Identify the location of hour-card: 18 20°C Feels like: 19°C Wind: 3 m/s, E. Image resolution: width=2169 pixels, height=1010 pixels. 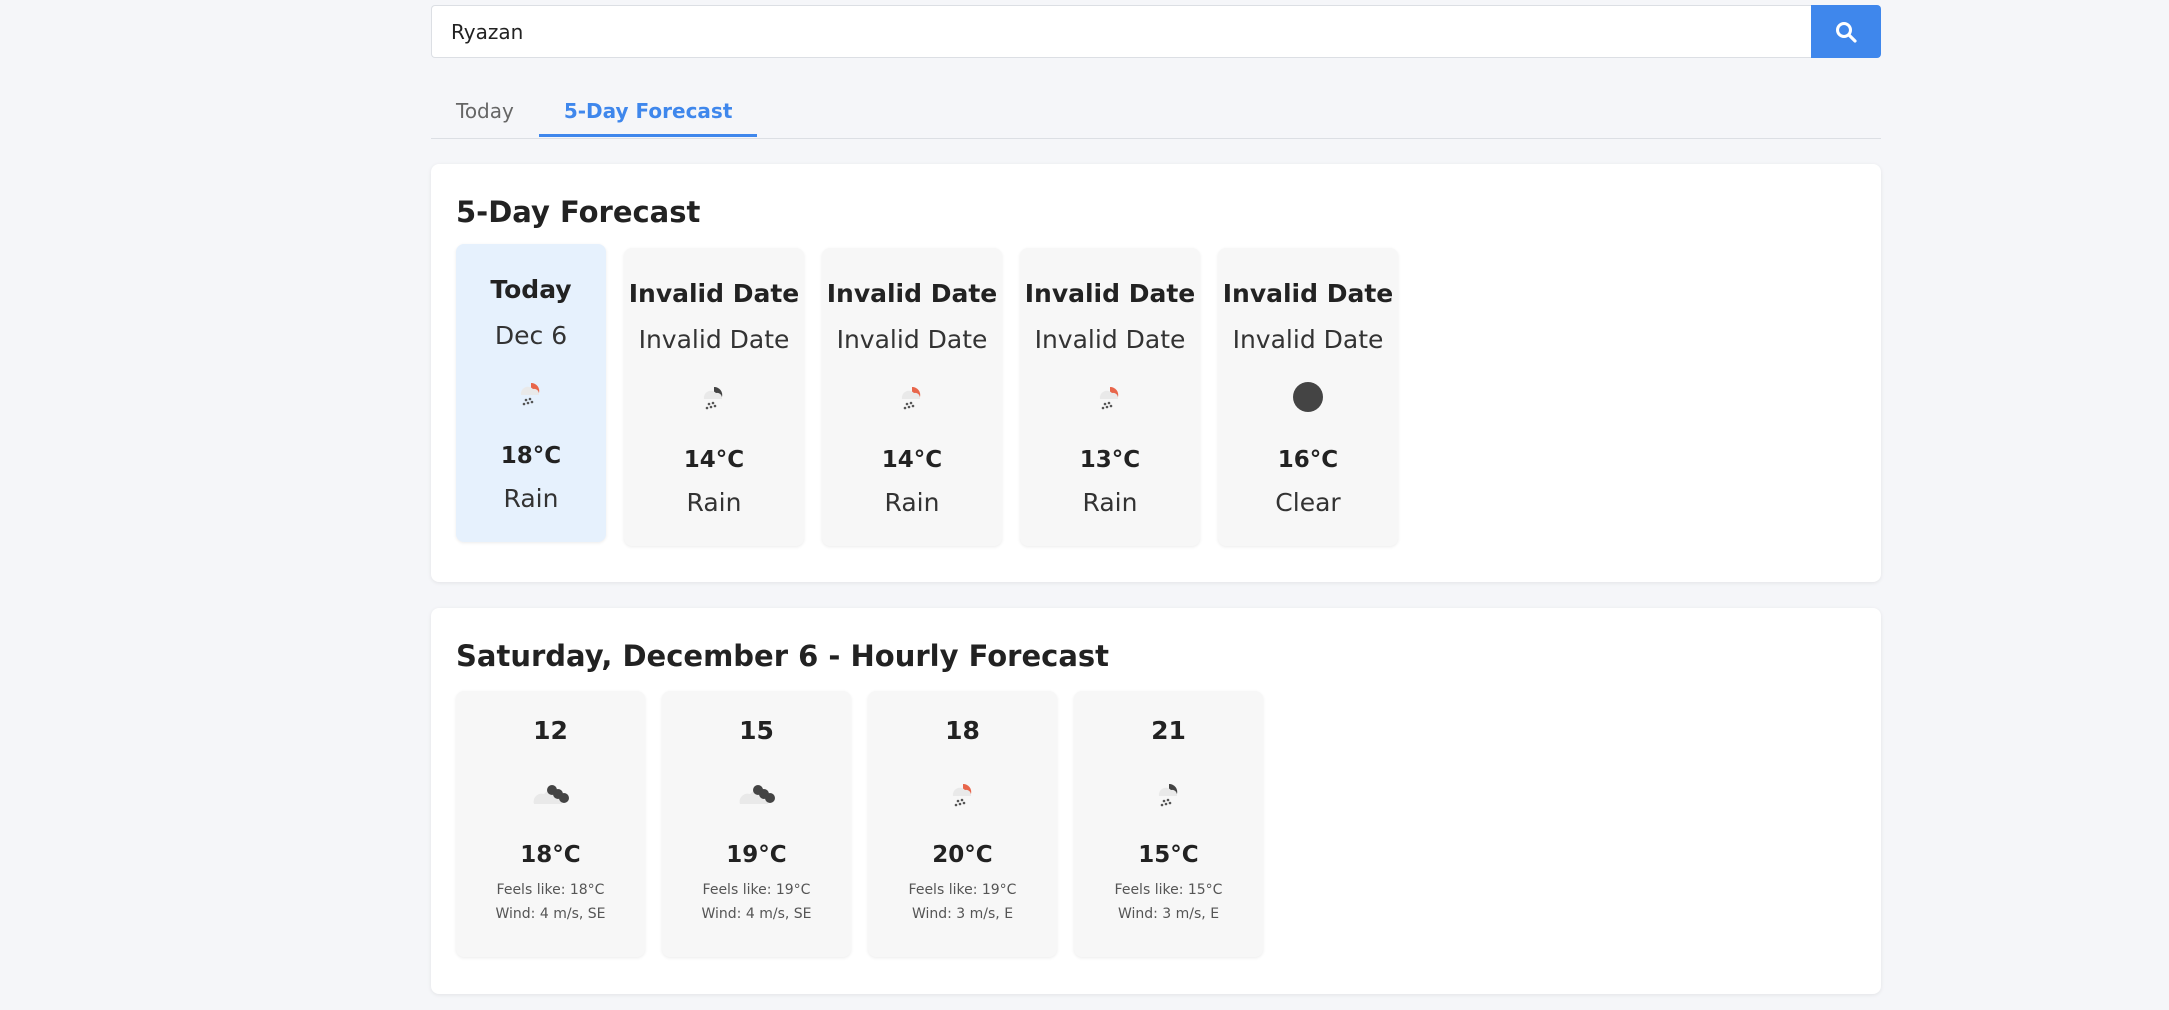
(962, 824).